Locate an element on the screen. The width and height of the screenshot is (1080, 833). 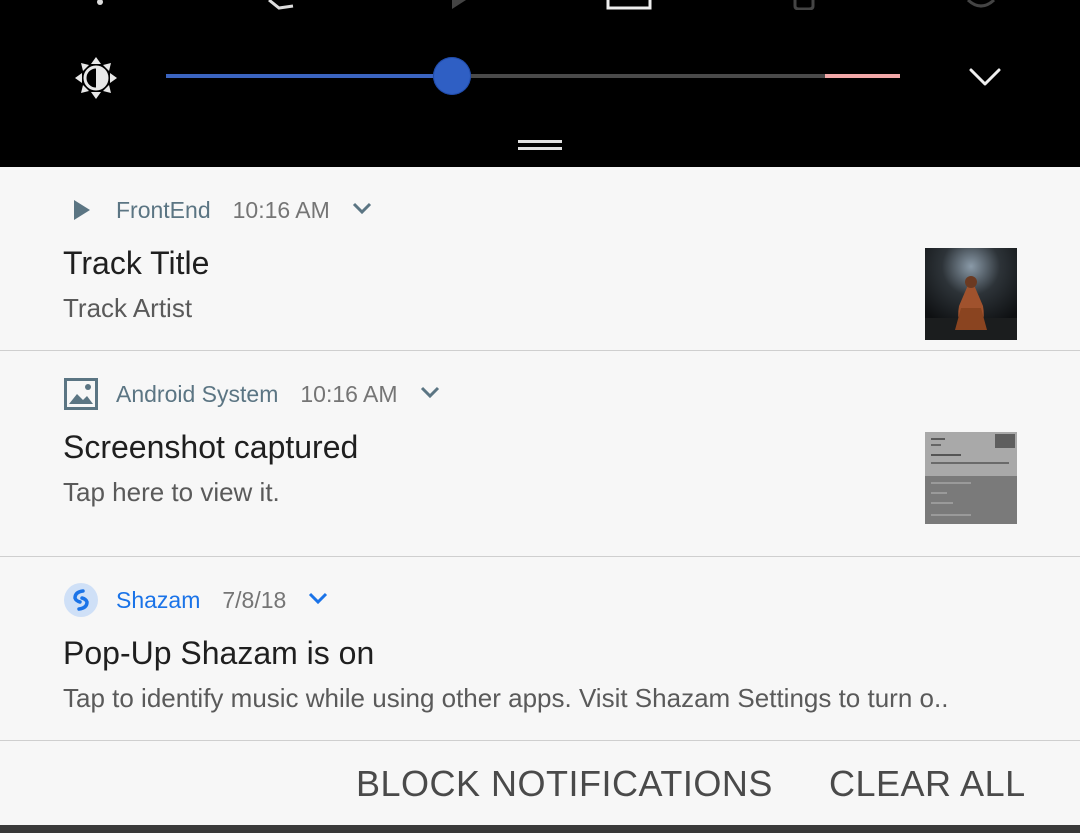
notification-text: Track Artist is located at coordinates (128, 308).